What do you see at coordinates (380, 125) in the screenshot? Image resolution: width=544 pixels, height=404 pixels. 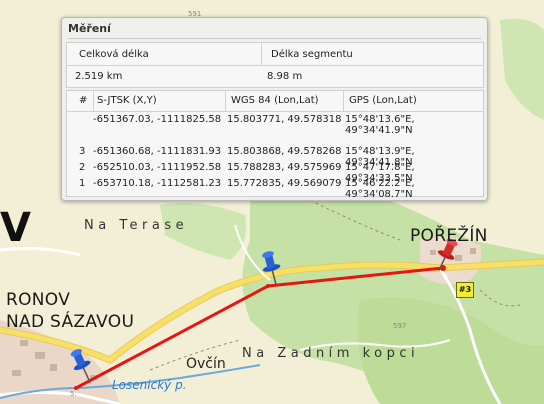 I see `gps-coordinates: 15°48'13.6"E, 49°34'41.9"N` at bounding box center [380, 125].